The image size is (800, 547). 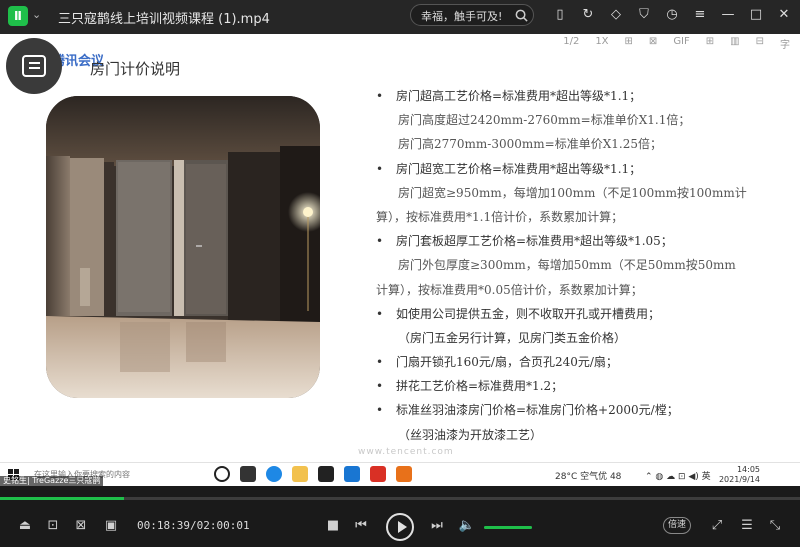 What do you see at coordinates (586, 410) in the screenshot?
I see `bullet-item: 标准丝羽油漆房门价格=标准房门价格+2000元/樘；` at bounding box center [586, 410].